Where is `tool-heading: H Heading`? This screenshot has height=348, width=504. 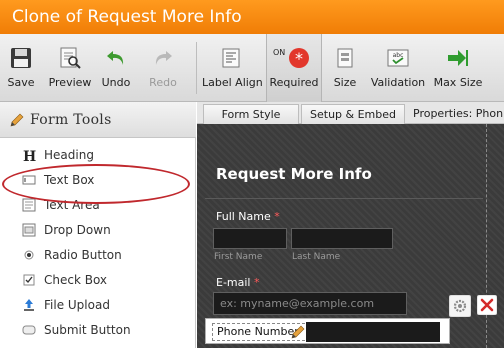
tool-heading: H Heading is located at coordinates (58, 155).